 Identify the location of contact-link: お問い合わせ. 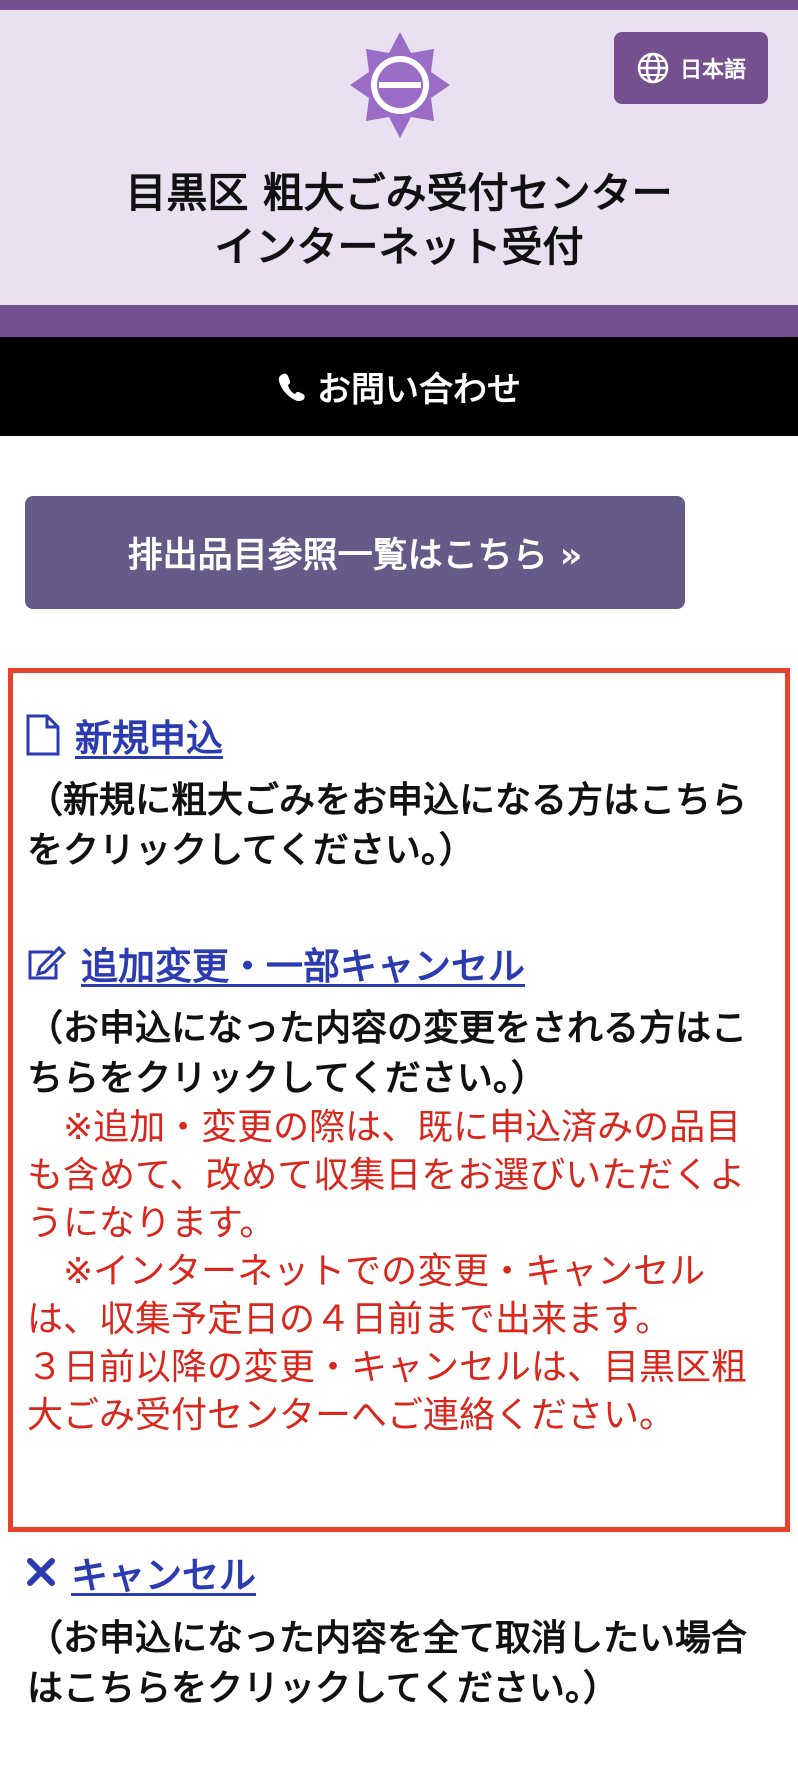
(399, 386).